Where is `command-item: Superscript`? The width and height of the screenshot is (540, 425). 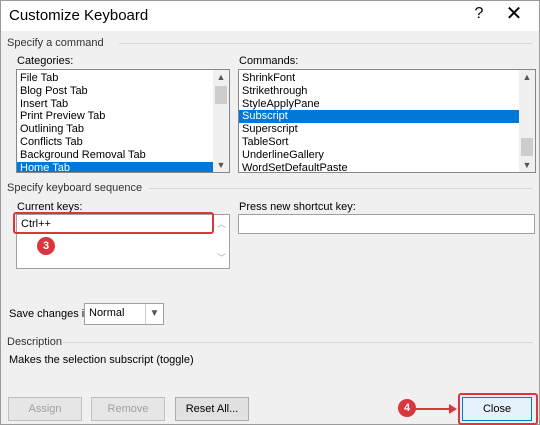 command-item: Superscript is located at coordinates (387, 129).